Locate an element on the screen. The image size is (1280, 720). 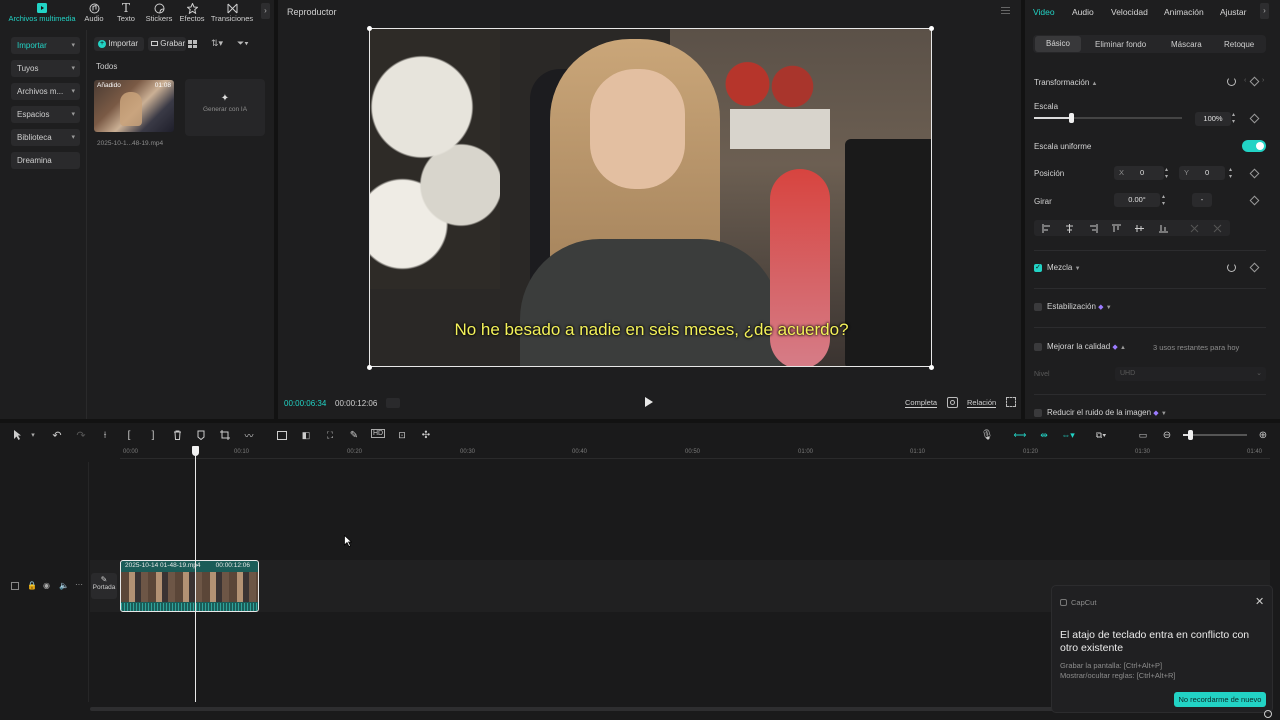
subtab-basic: Básico is located at coordinates (1058, 44).